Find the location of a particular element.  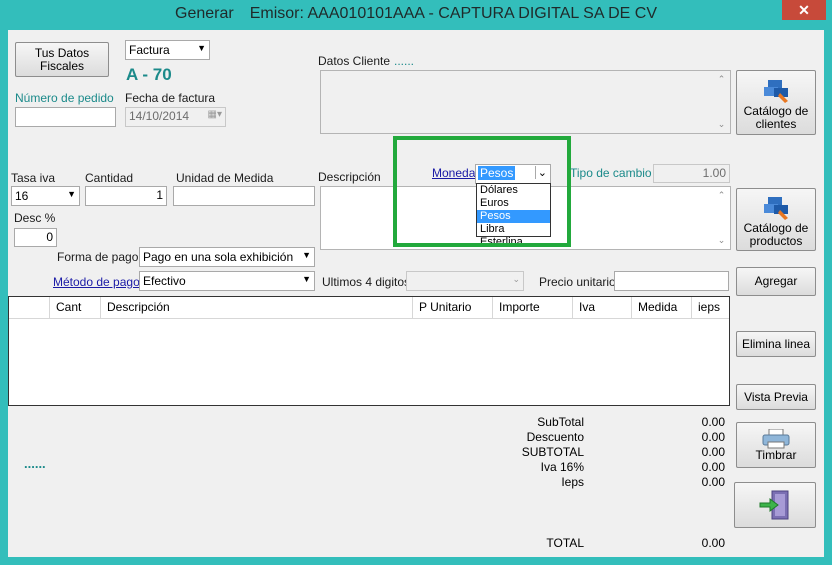

highlight-box is located at coordinates (482, 191).